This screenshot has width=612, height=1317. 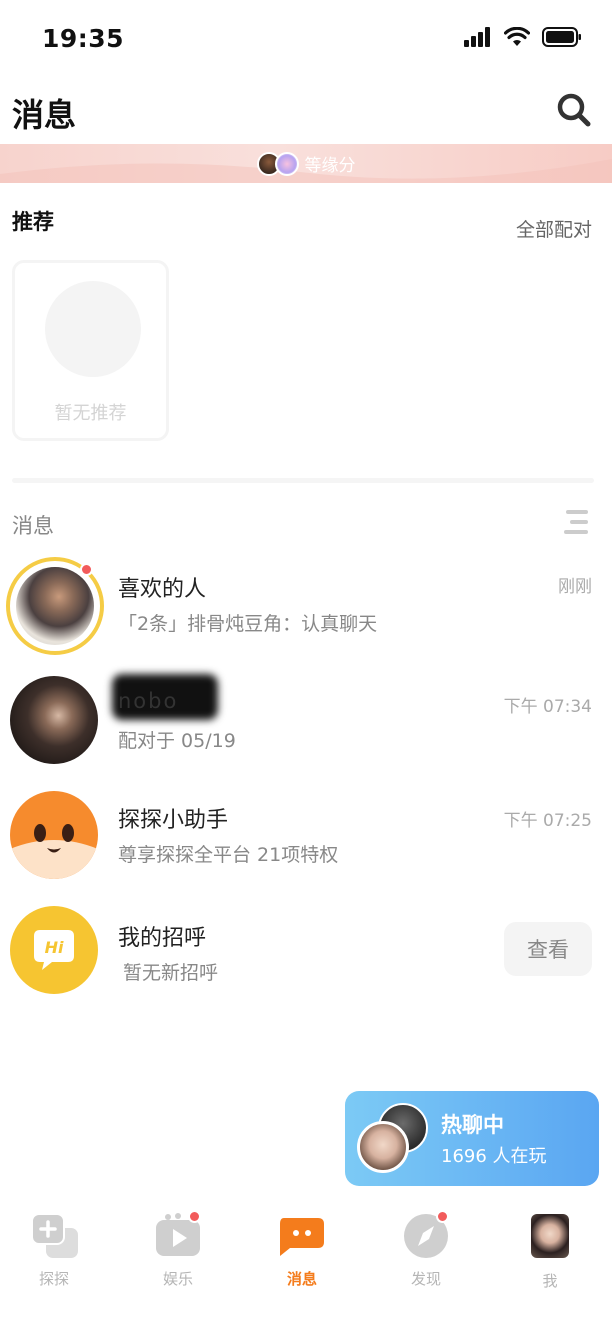 What do you see at coordinates (425, 1279) in the screenshot?
I see `tab-label: 发现` at bounding box center [425, 1279].